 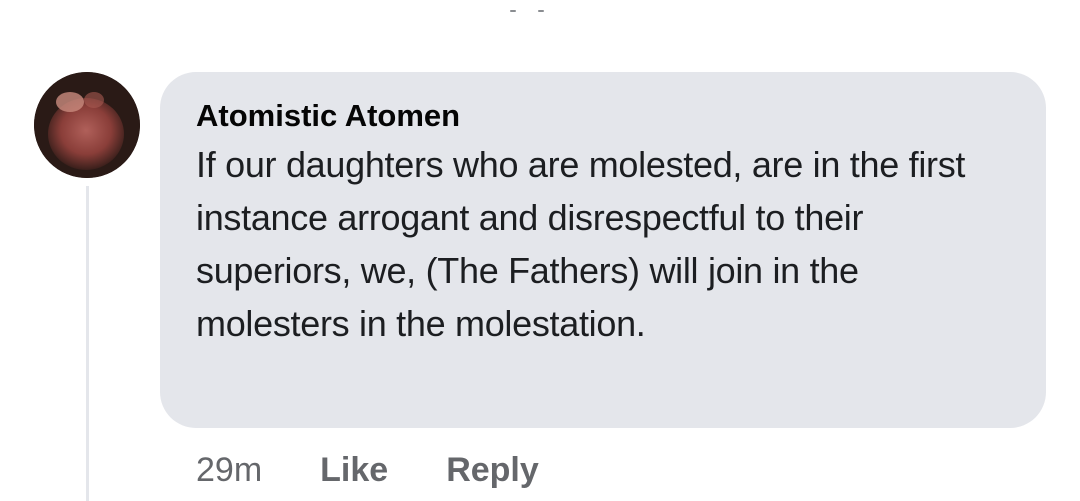 I want to click on comment-timestamp: 29m, so click(x=229, y=470).